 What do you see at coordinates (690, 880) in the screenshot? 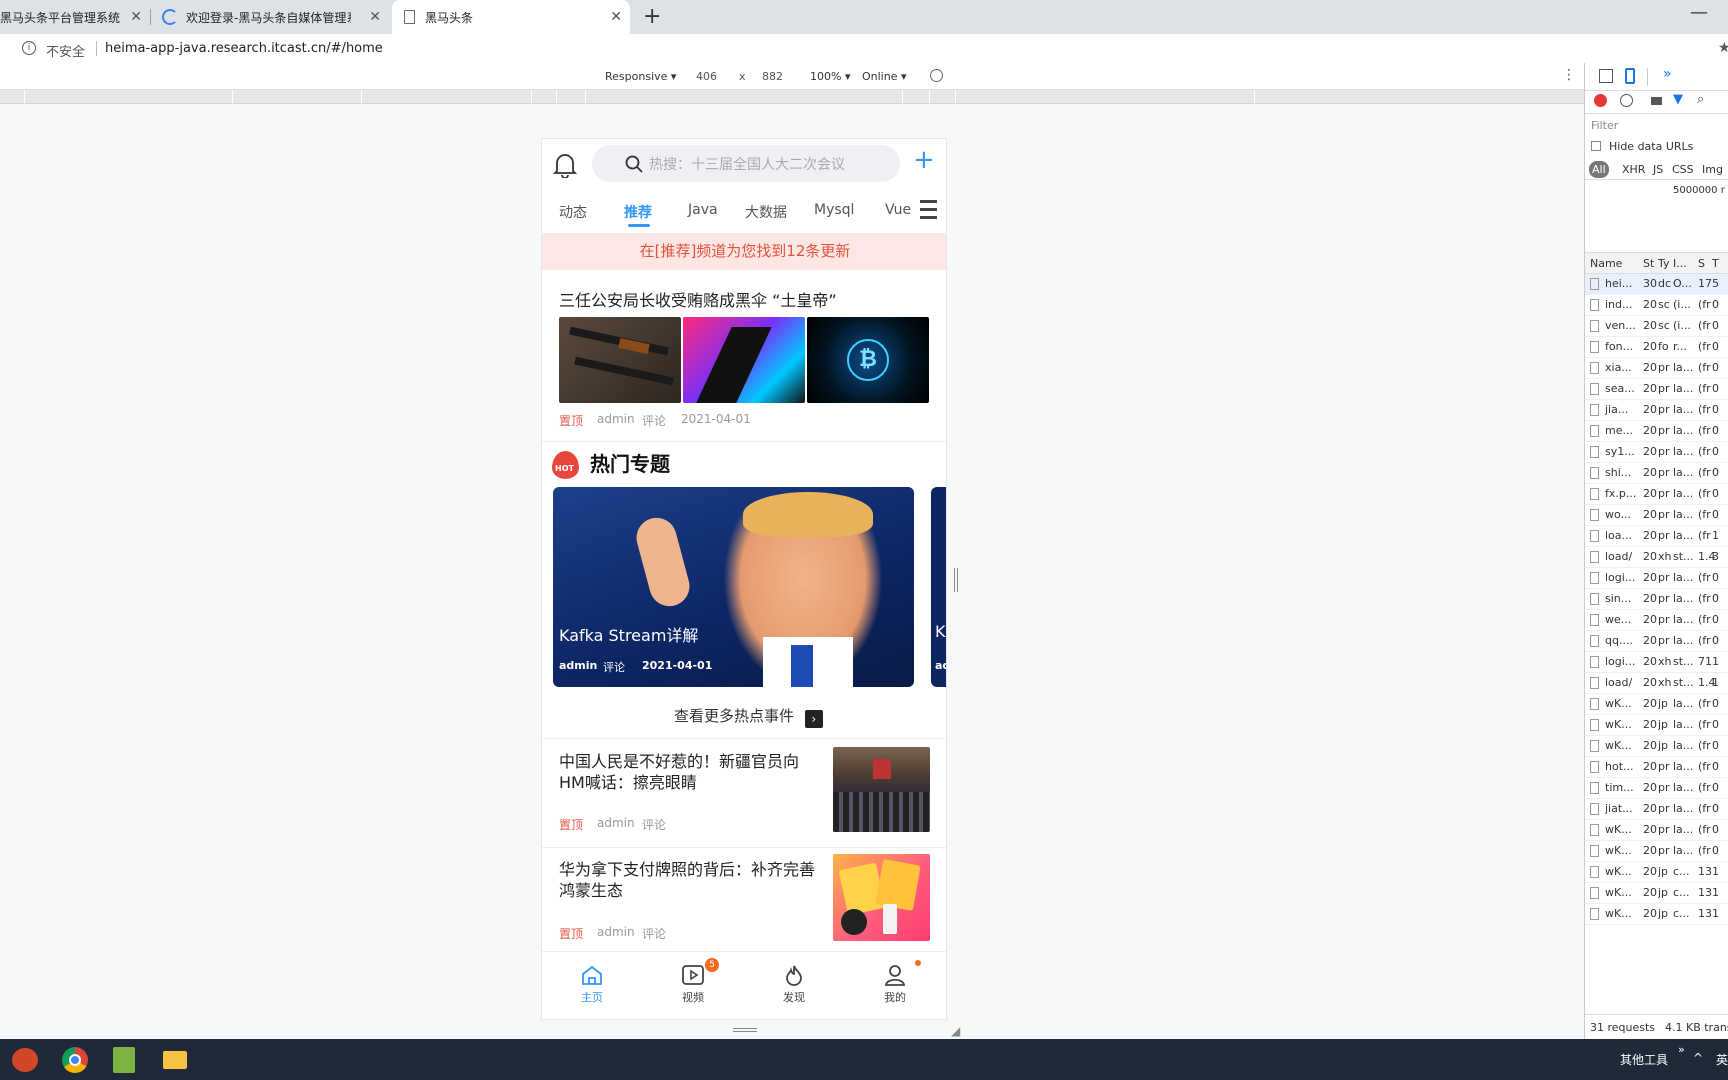
I see `article-title: 华为拿下支付牌照的背后：补齐完善鸿蒙生态` at bounding box center [690, 880].